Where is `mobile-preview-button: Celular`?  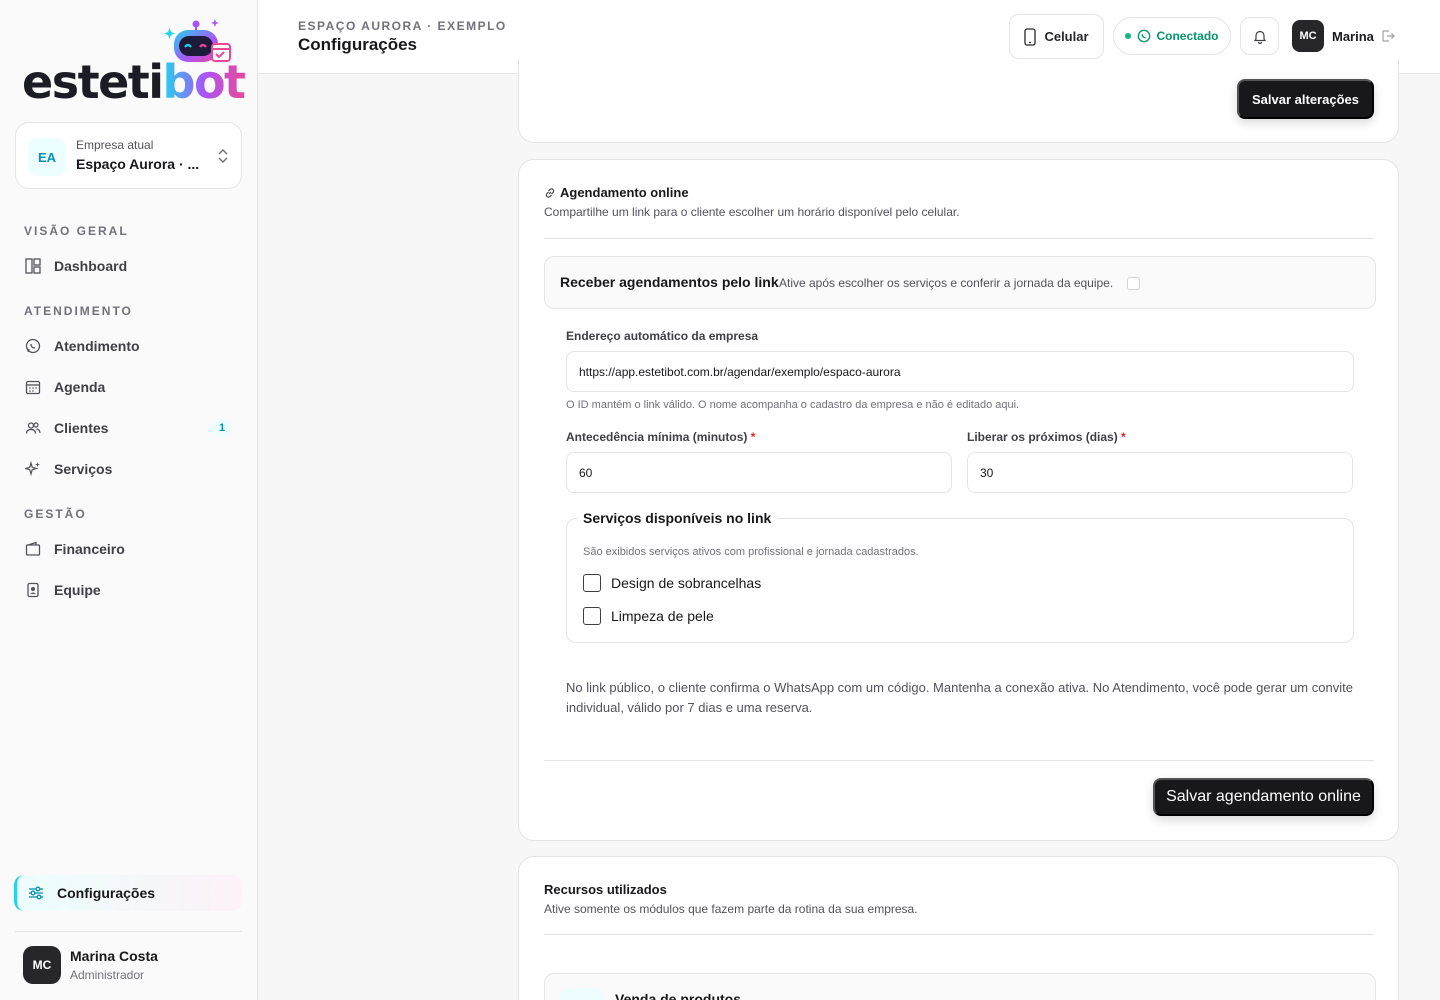 mobile-preview-button: Celular is located at coordinates (1056, 36).